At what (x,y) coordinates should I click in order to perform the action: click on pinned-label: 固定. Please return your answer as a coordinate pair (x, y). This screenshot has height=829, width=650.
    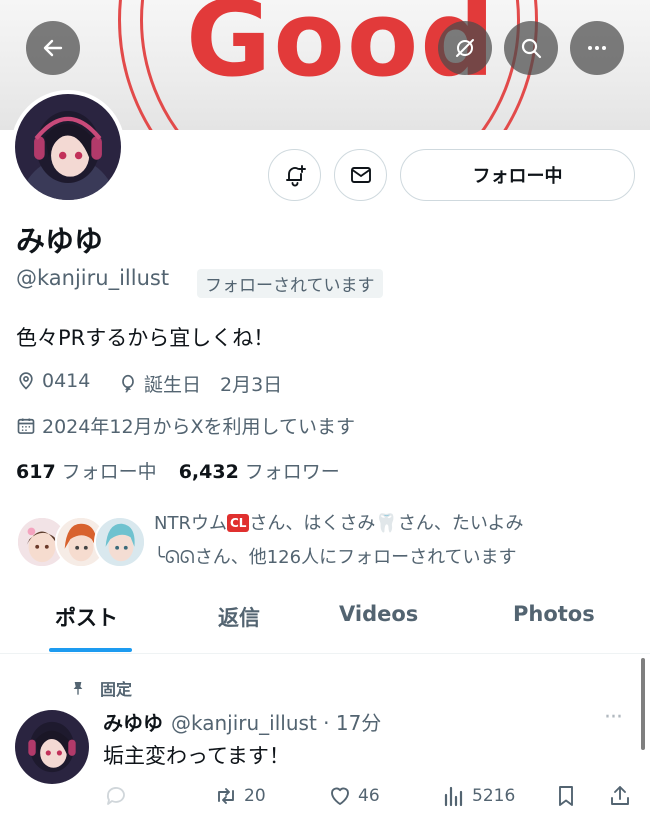
    Looking at the image, I should click on (101, 688).